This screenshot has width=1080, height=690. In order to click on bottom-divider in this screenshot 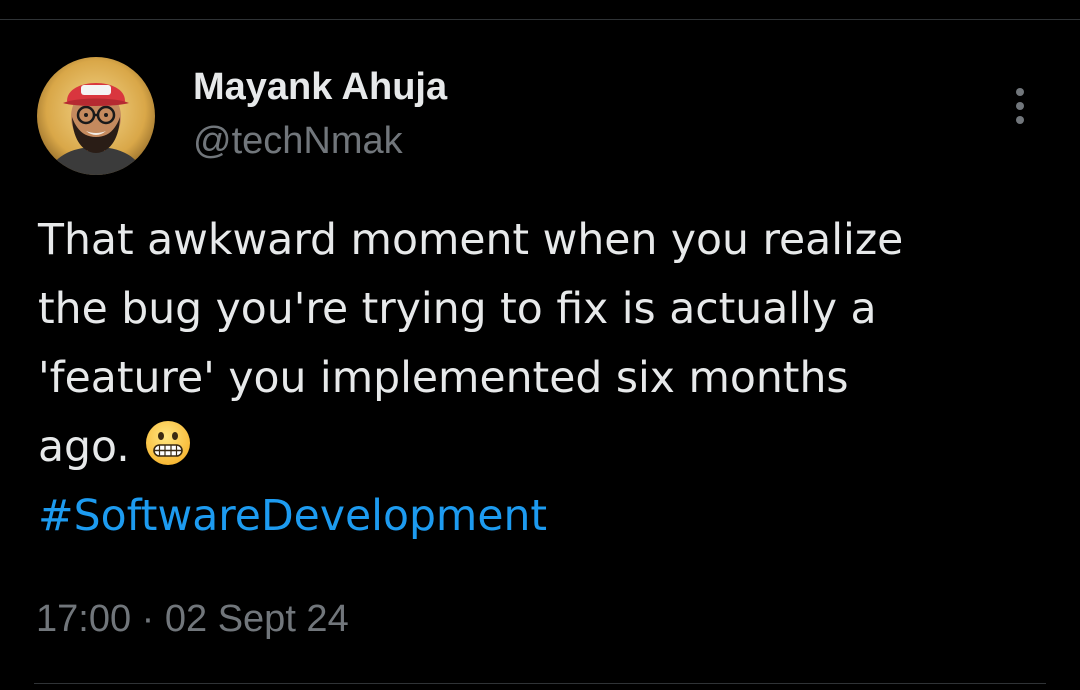, I will do `click(540, 683)`.